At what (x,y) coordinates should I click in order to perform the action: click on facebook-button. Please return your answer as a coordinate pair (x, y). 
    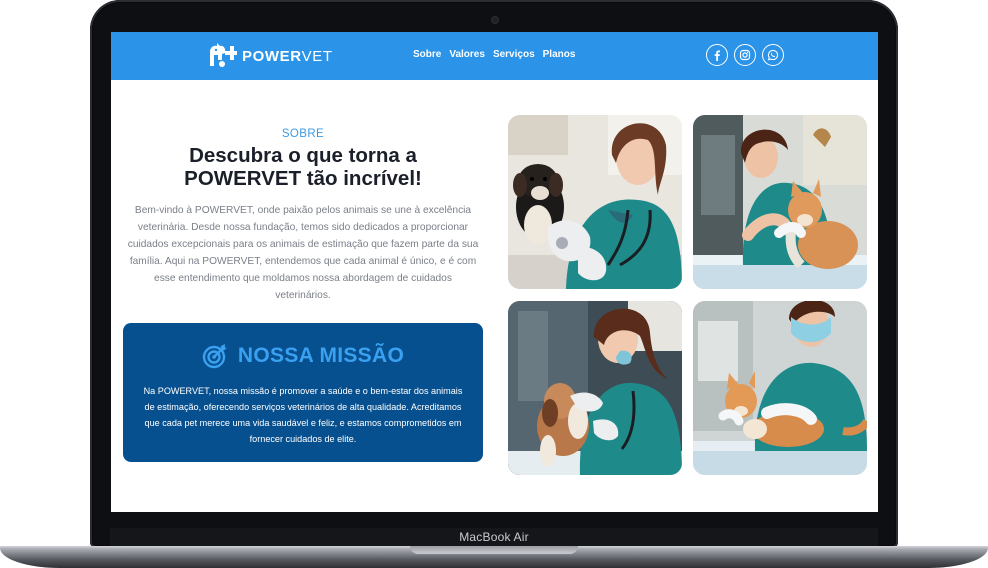
    Looking at the image, I should click on (717, 55).